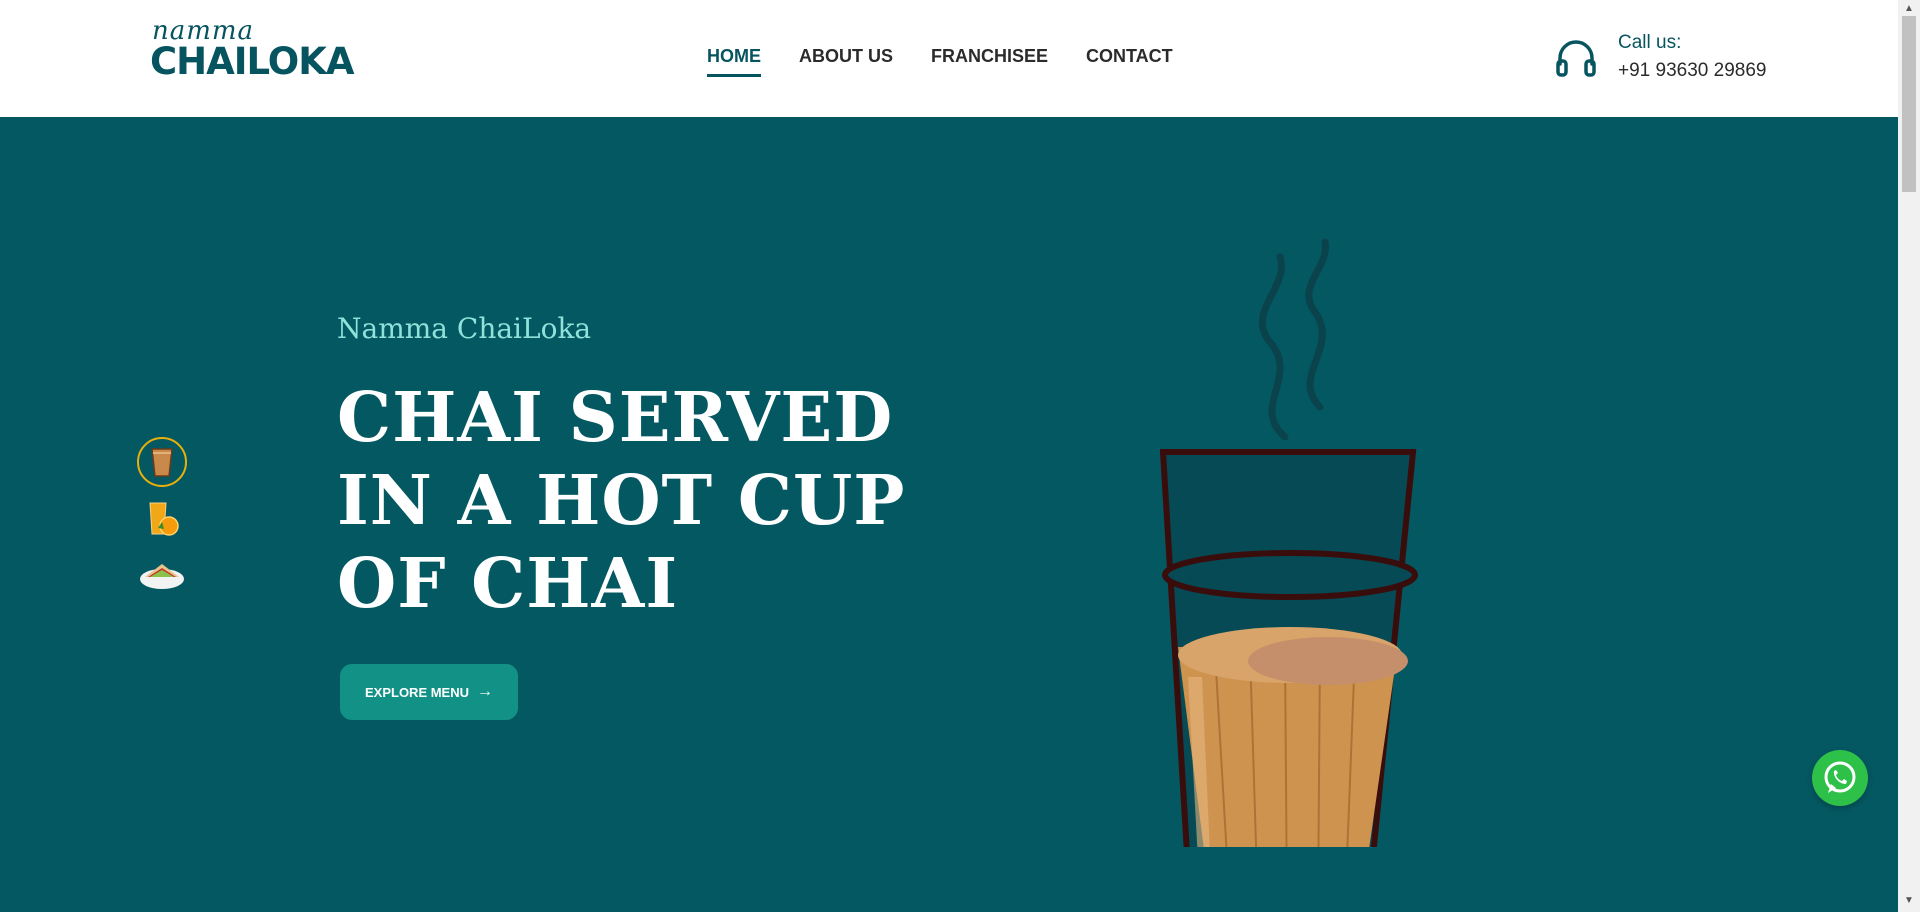  I want to click on page-scrollbar: ▲ ▼, so click(1909, 456).